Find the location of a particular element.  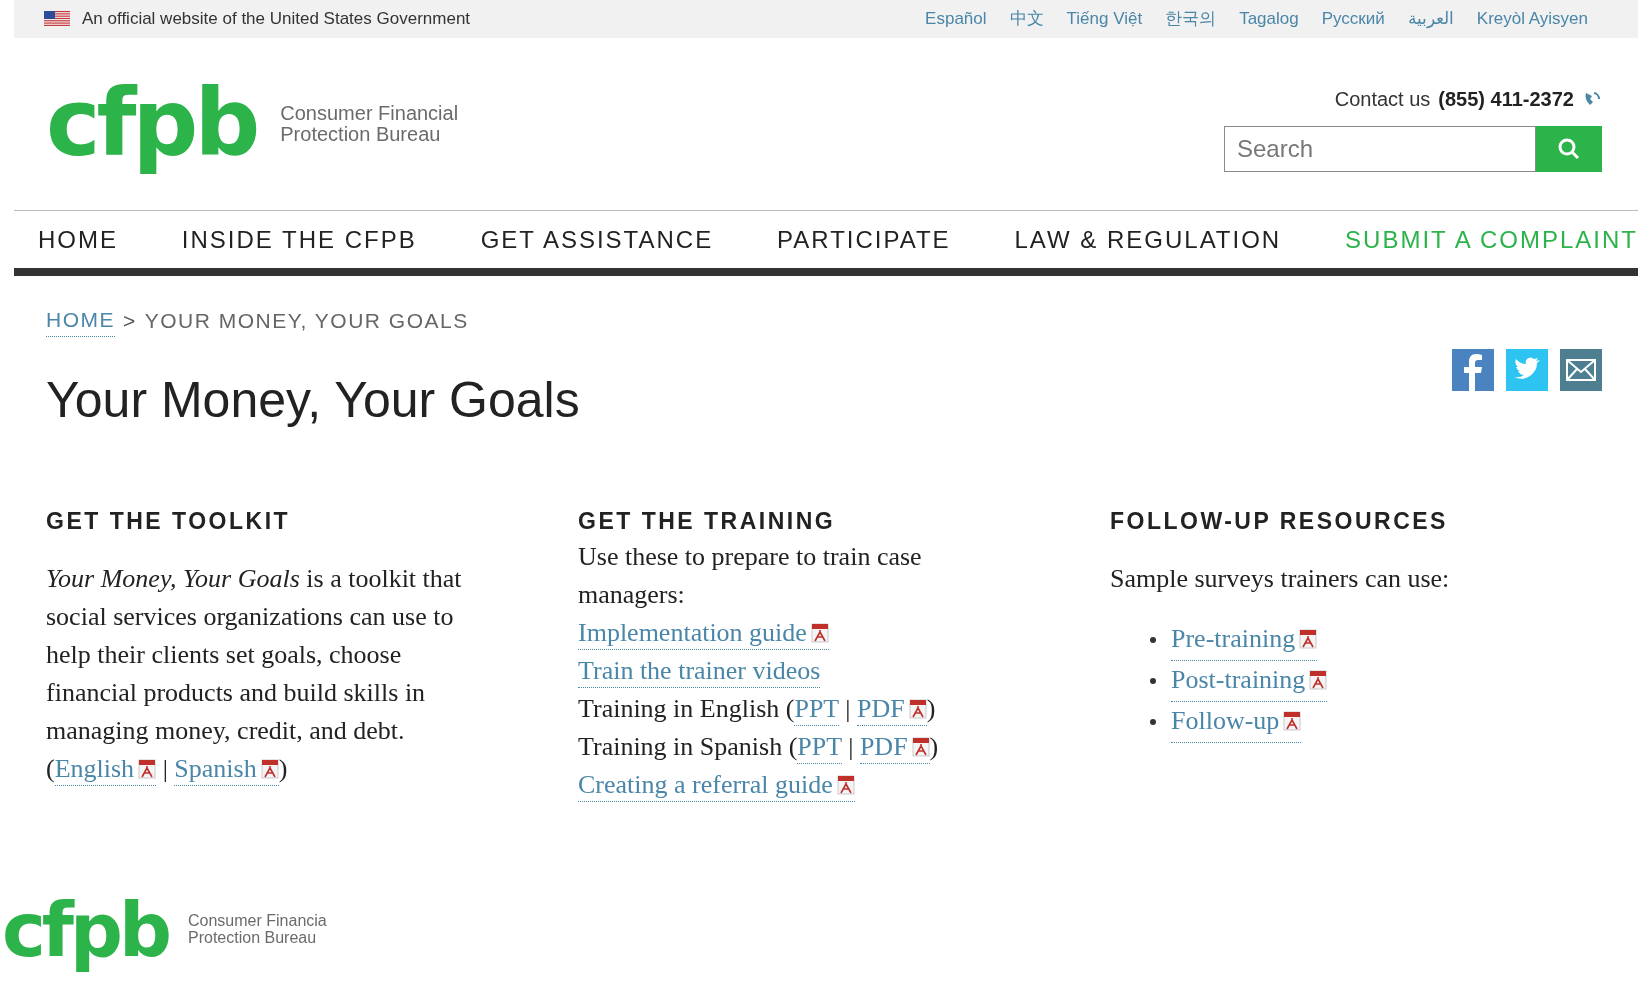

nav-link: INSIDE THE CFPB is located at coordinates (299, 239).